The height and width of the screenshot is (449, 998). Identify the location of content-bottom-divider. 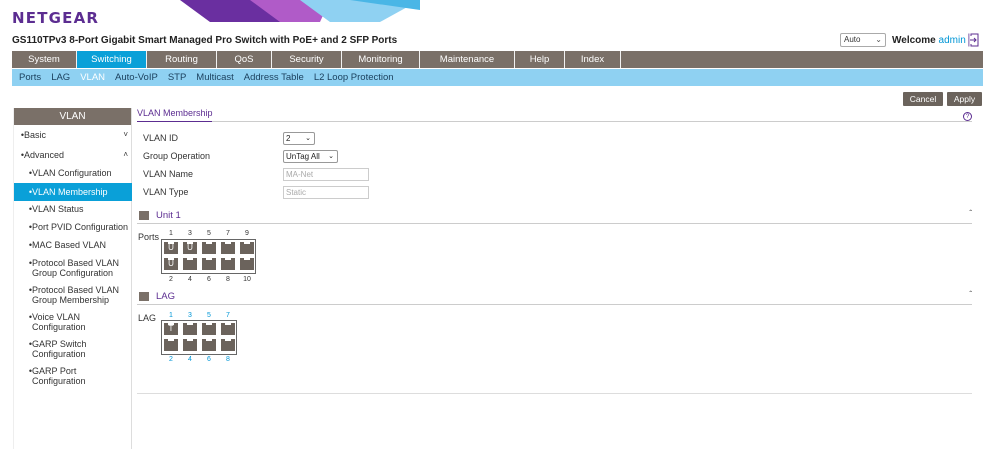
(554, 393).